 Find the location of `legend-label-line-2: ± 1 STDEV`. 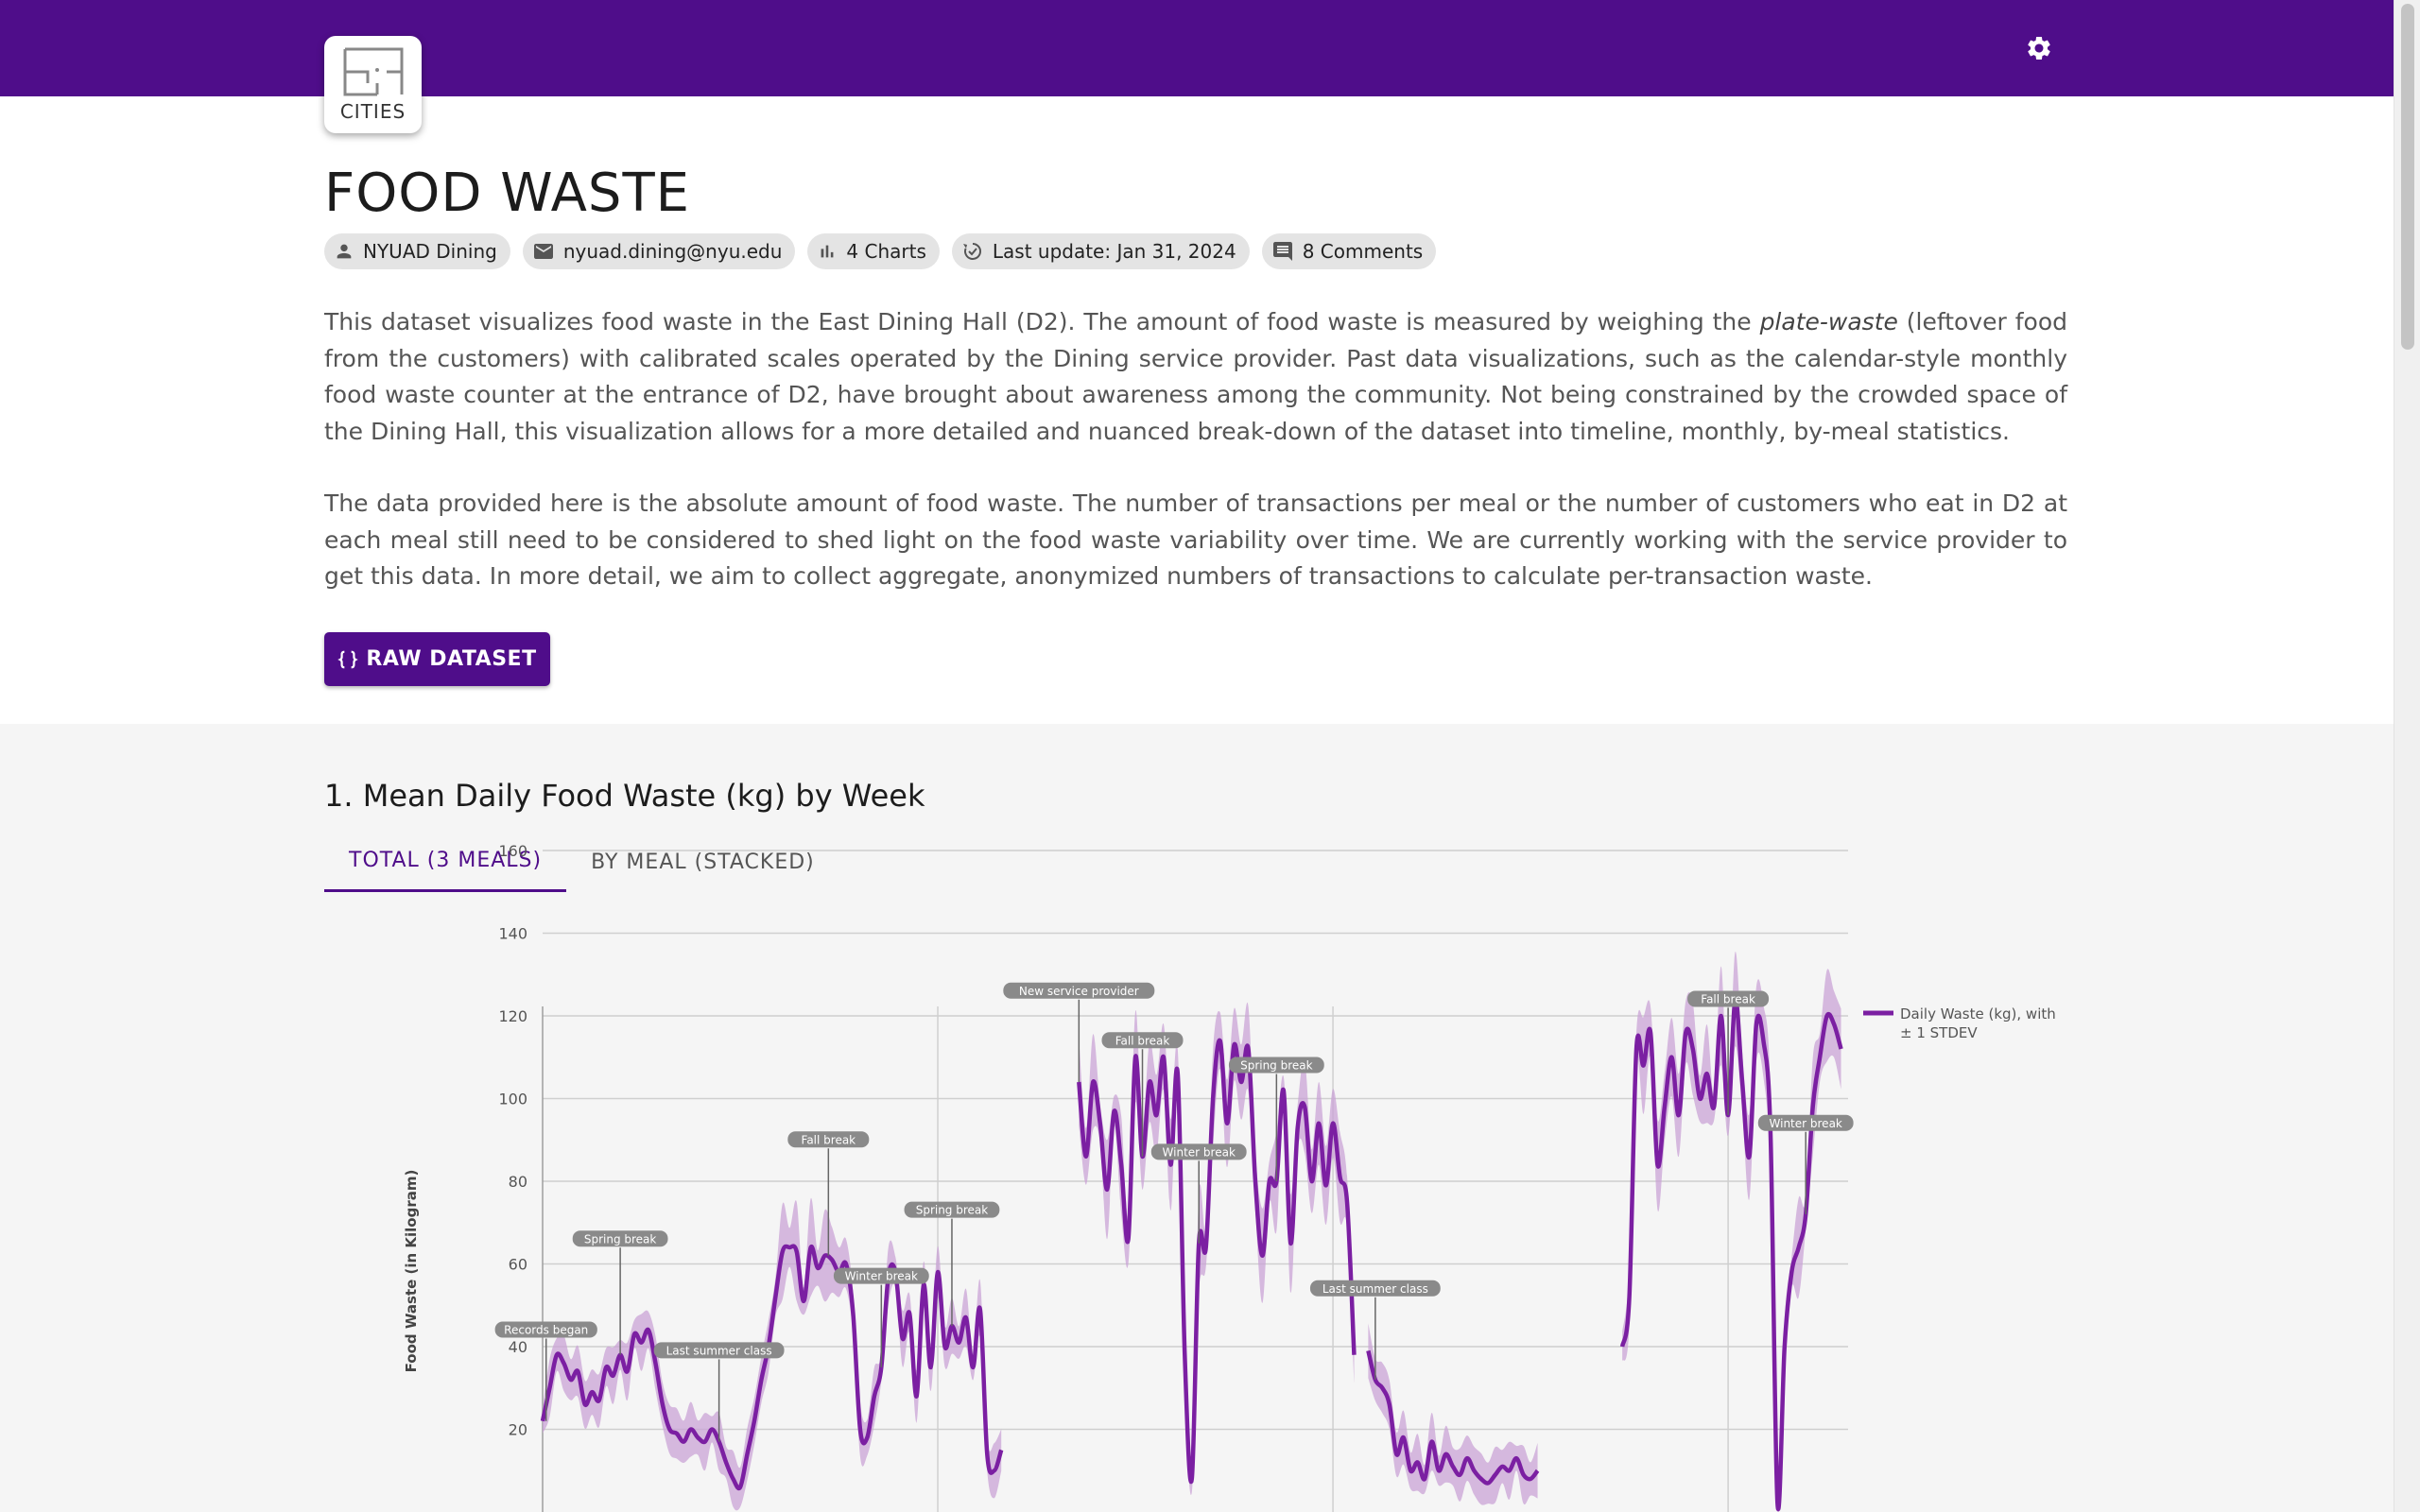

legend-label-line-2: ± 1 STDEV is located at coordinates (1939, 1032).